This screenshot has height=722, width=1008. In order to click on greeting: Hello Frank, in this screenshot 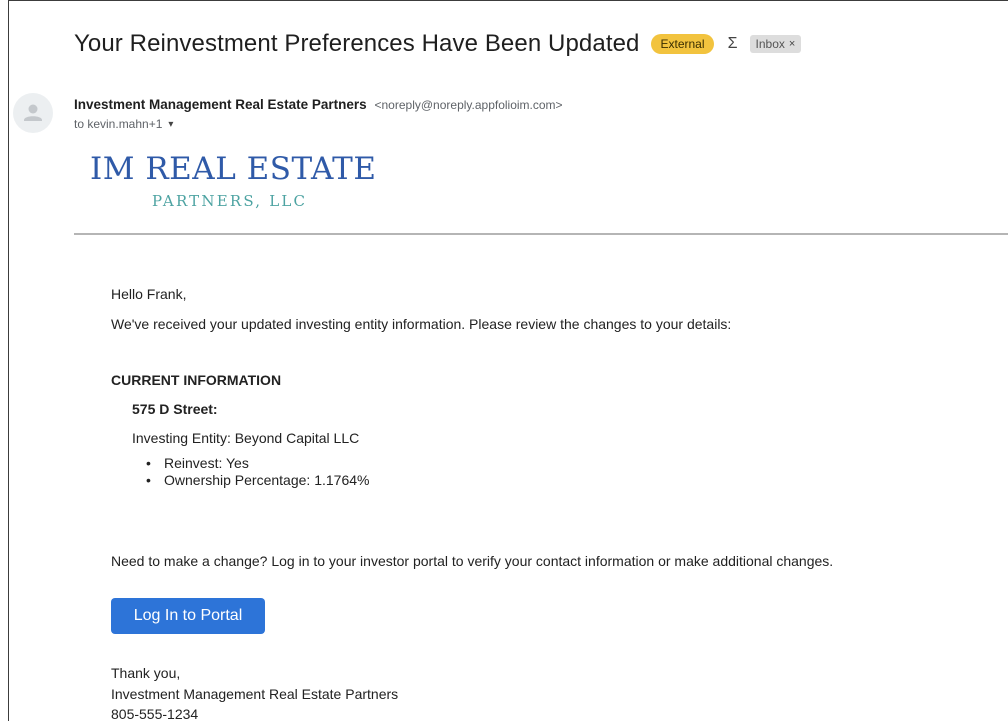, I will do `click(149, 294)`.